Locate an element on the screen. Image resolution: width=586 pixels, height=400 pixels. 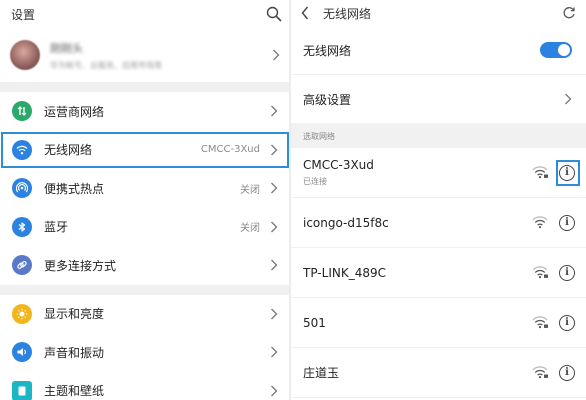
settings-header: 设置 is located at coordinates (145, 14).